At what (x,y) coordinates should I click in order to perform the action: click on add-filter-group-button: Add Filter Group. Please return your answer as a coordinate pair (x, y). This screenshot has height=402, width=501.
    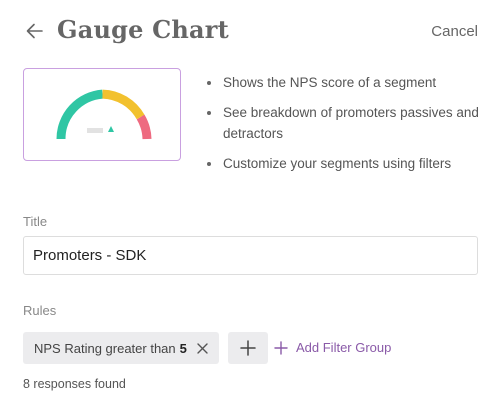
    Looking at the image, I should click on (332, 347).